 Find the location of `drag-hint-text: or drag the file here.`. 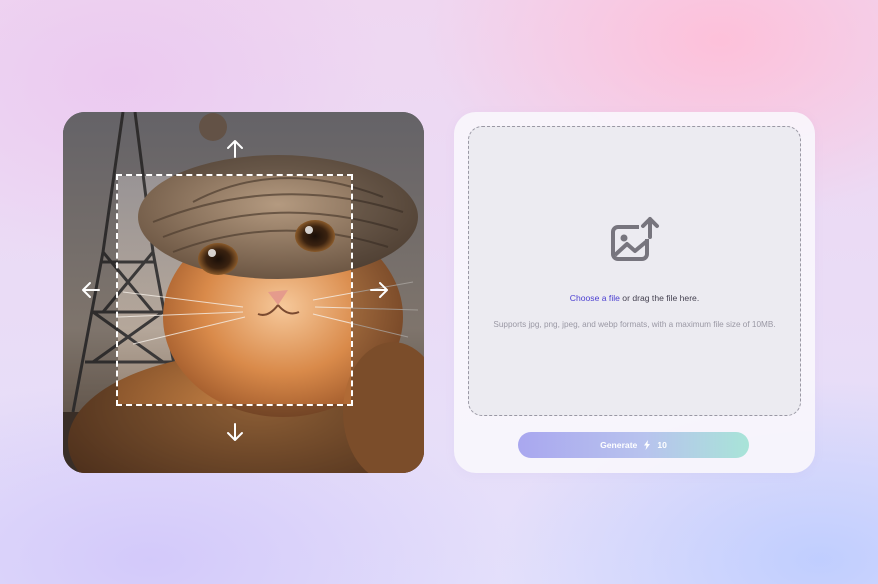

drag-hint-text: or drag the file here. is located at coordinates (659, 298).